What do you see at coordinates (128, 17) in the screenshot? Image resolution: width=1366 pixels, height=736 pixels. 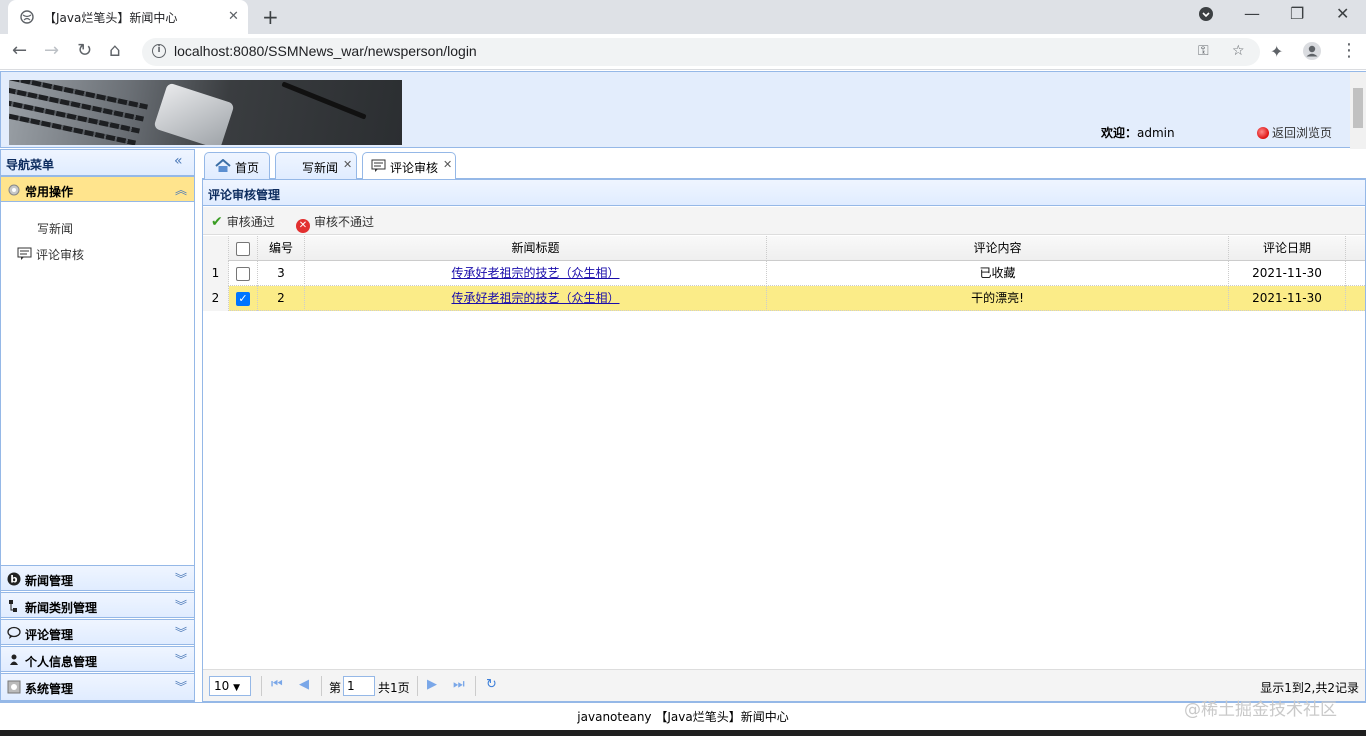 I see `browser-tab: 【Java烂笔头】新闻中心 ✕` at bounding box center [128, 17].